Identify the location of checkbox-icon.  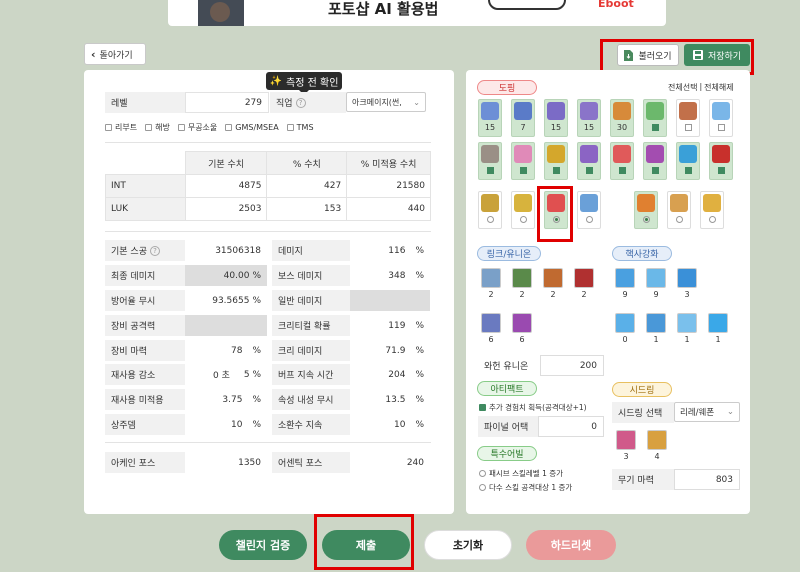
(721, 170).